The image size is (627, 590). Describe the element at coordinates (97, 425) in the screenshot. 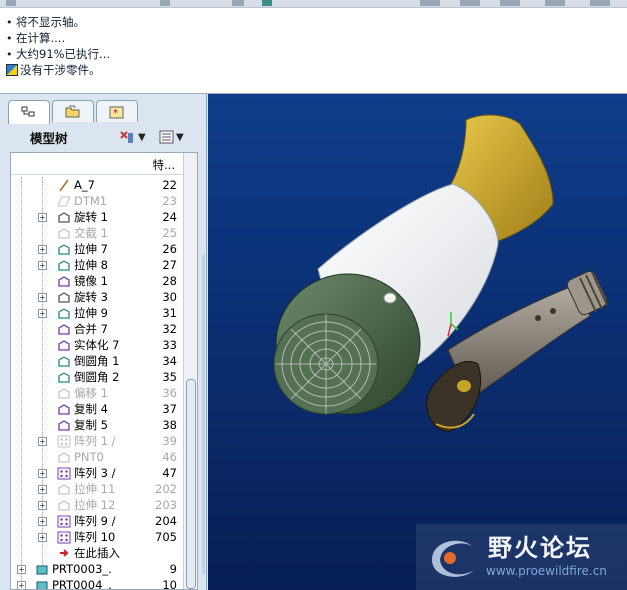

I see `tree-row: 复制 5 38` at that location.